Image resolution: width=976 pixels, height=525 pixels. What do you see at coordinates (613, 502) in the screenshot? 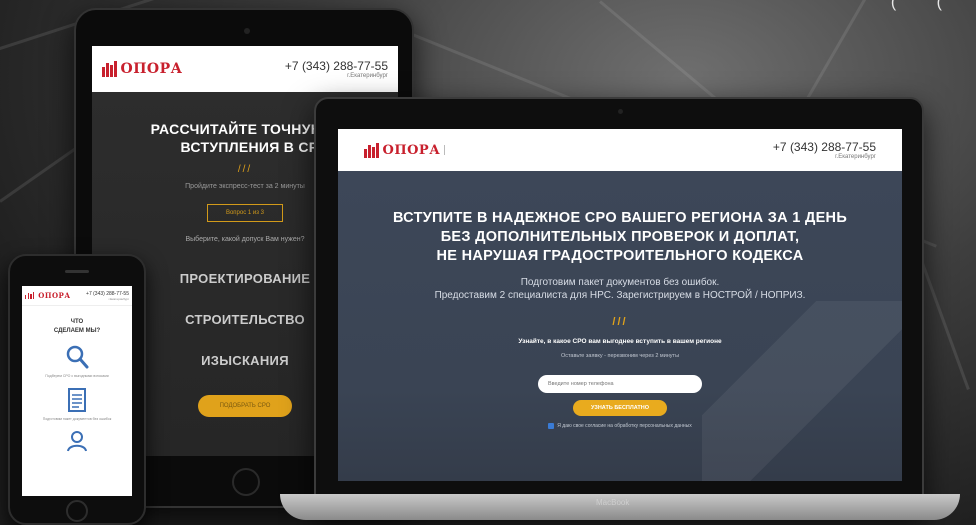
I see `device-label: MacBook` at bounding box center [613, 502].